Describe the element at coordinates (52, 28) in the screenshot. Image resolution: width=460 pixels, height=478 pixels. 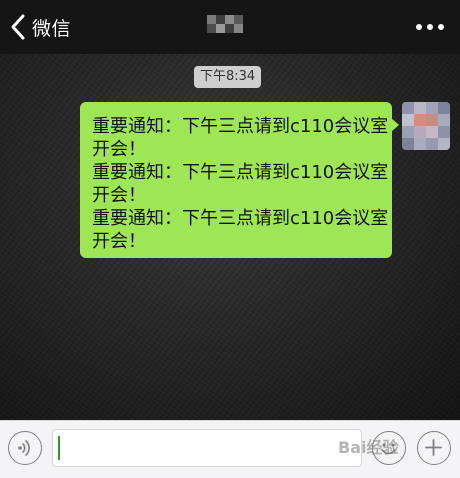
I see `back-label: 微信` at that location.